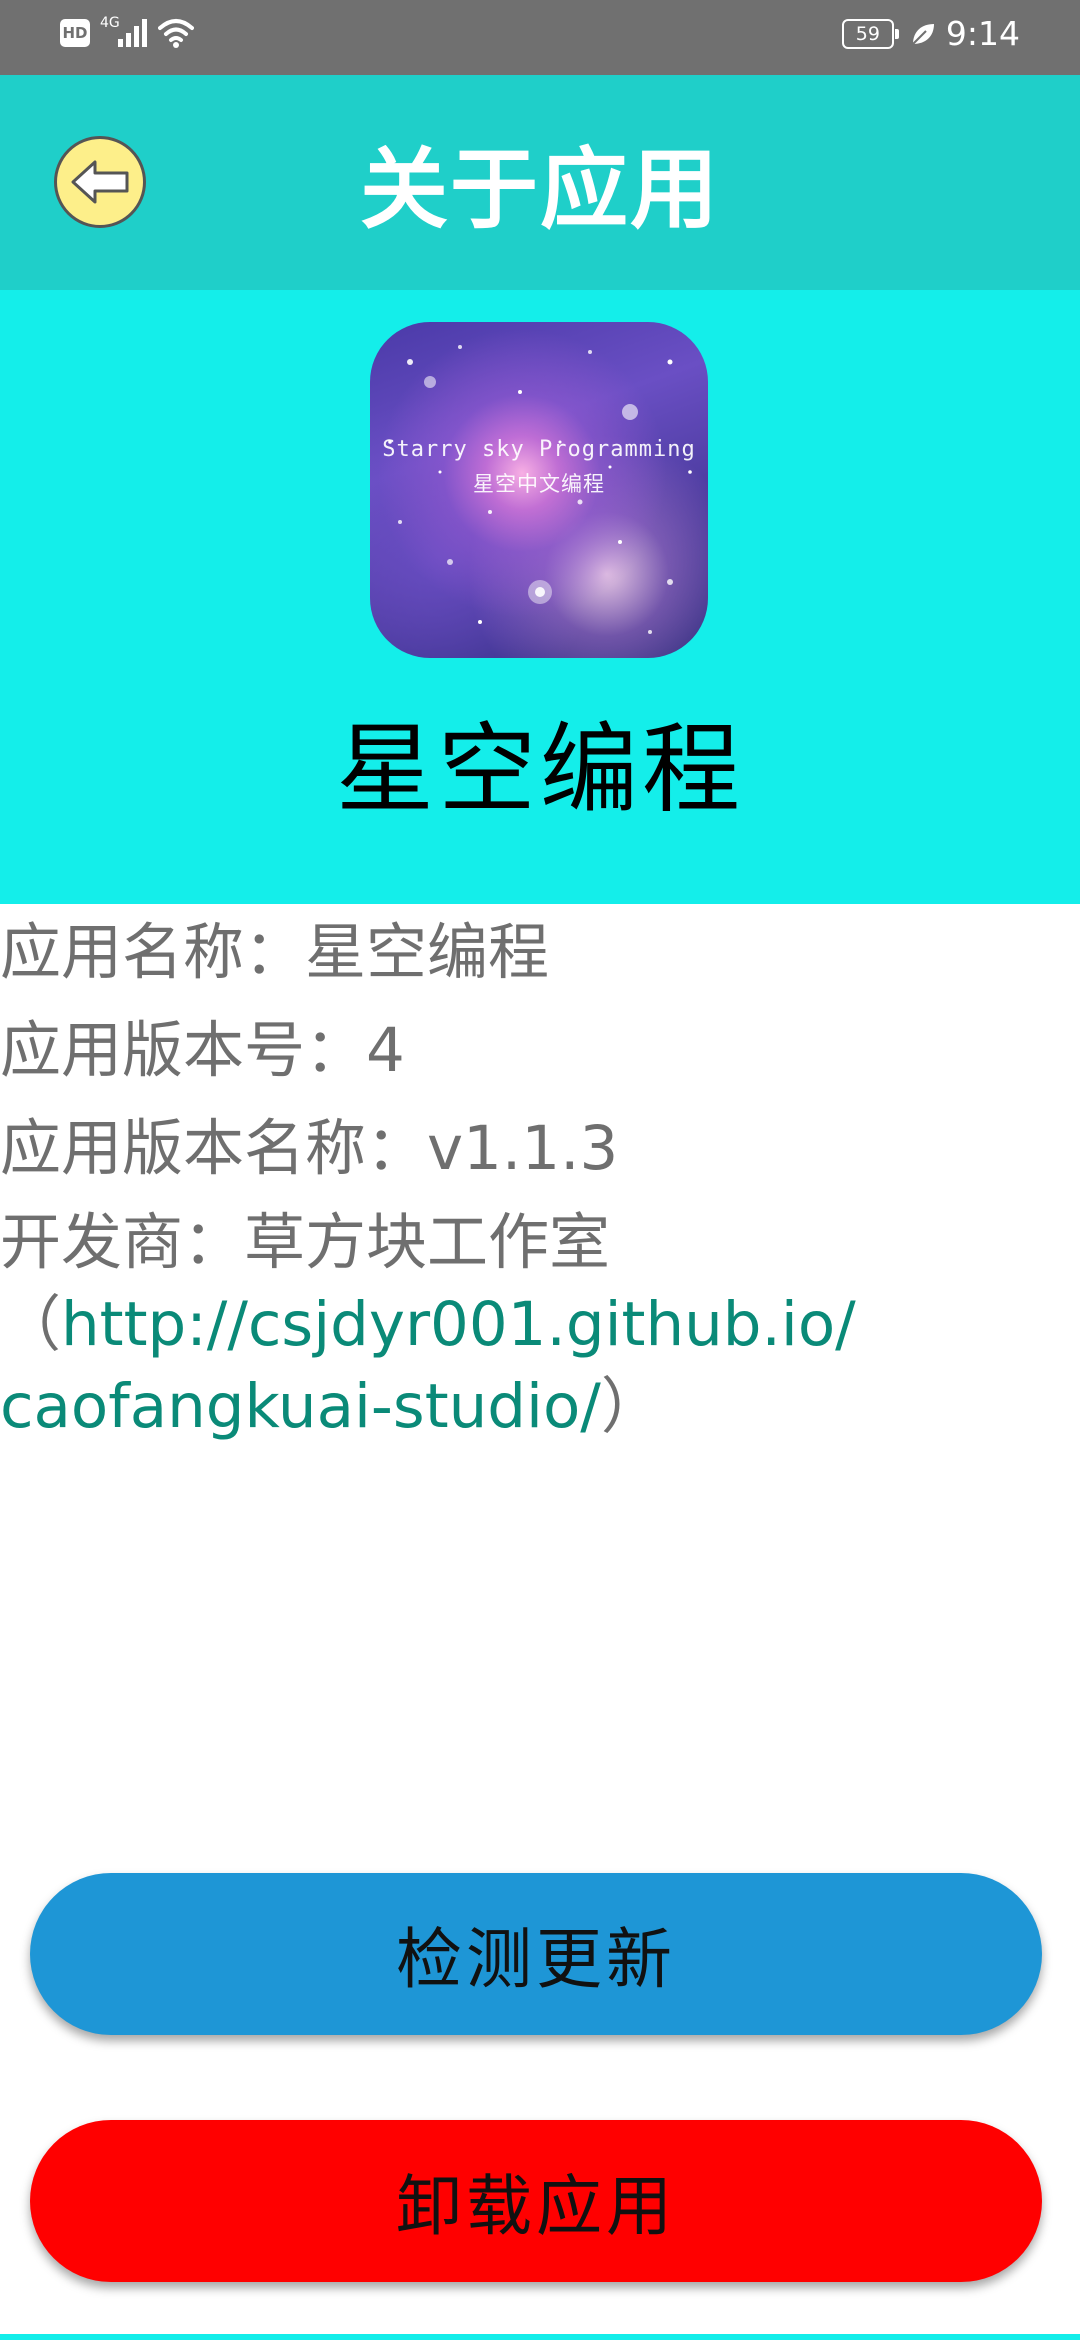  What do you see at coordinates (631, 1406) in the screenshot?
I see `developer-paren-close: ）` at bounding box center [631, 1406].